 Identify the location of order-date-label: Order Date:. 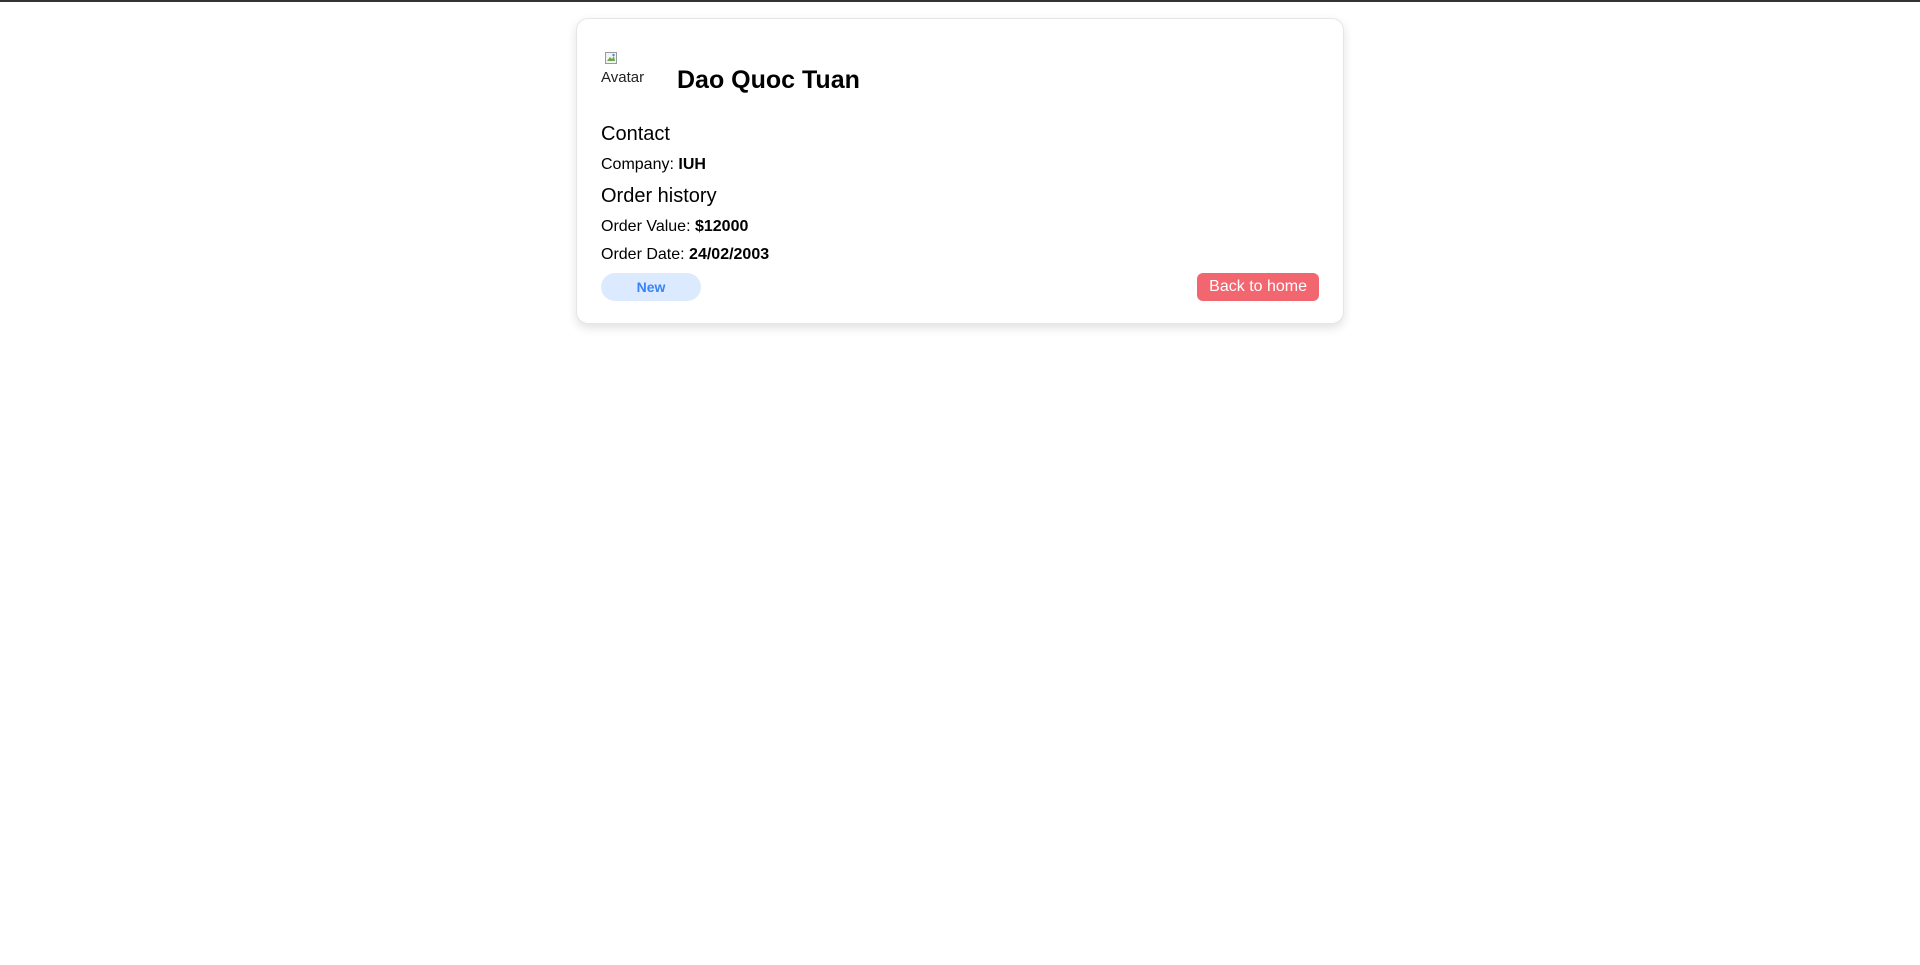
(643, 254).